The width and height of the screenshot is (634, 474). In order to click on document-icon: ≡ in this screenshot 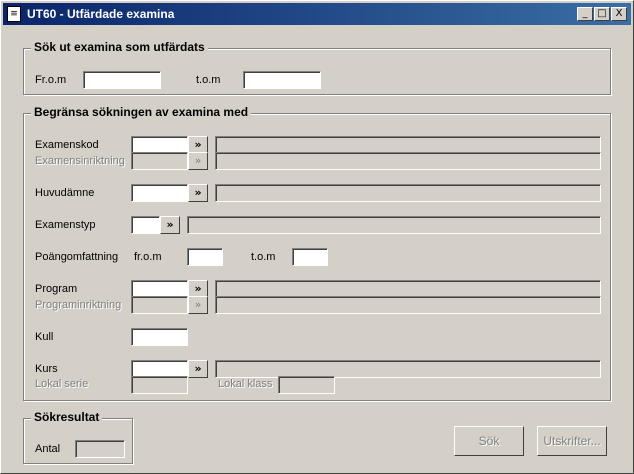, I will do `click(14, 14)`.